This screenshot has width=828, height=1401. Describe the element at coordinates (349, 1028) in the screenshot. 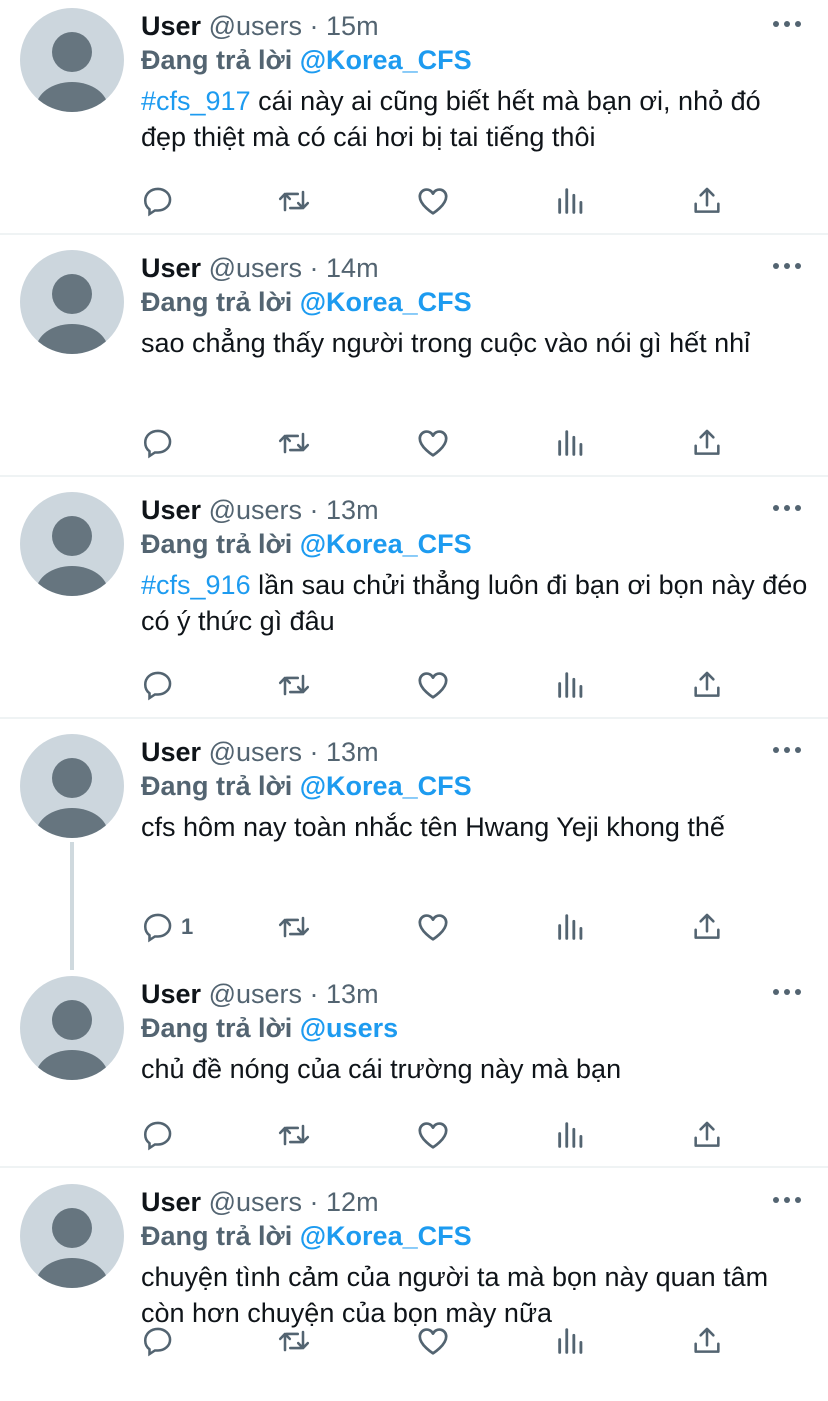

I see `replying-mention: @users` at that location.